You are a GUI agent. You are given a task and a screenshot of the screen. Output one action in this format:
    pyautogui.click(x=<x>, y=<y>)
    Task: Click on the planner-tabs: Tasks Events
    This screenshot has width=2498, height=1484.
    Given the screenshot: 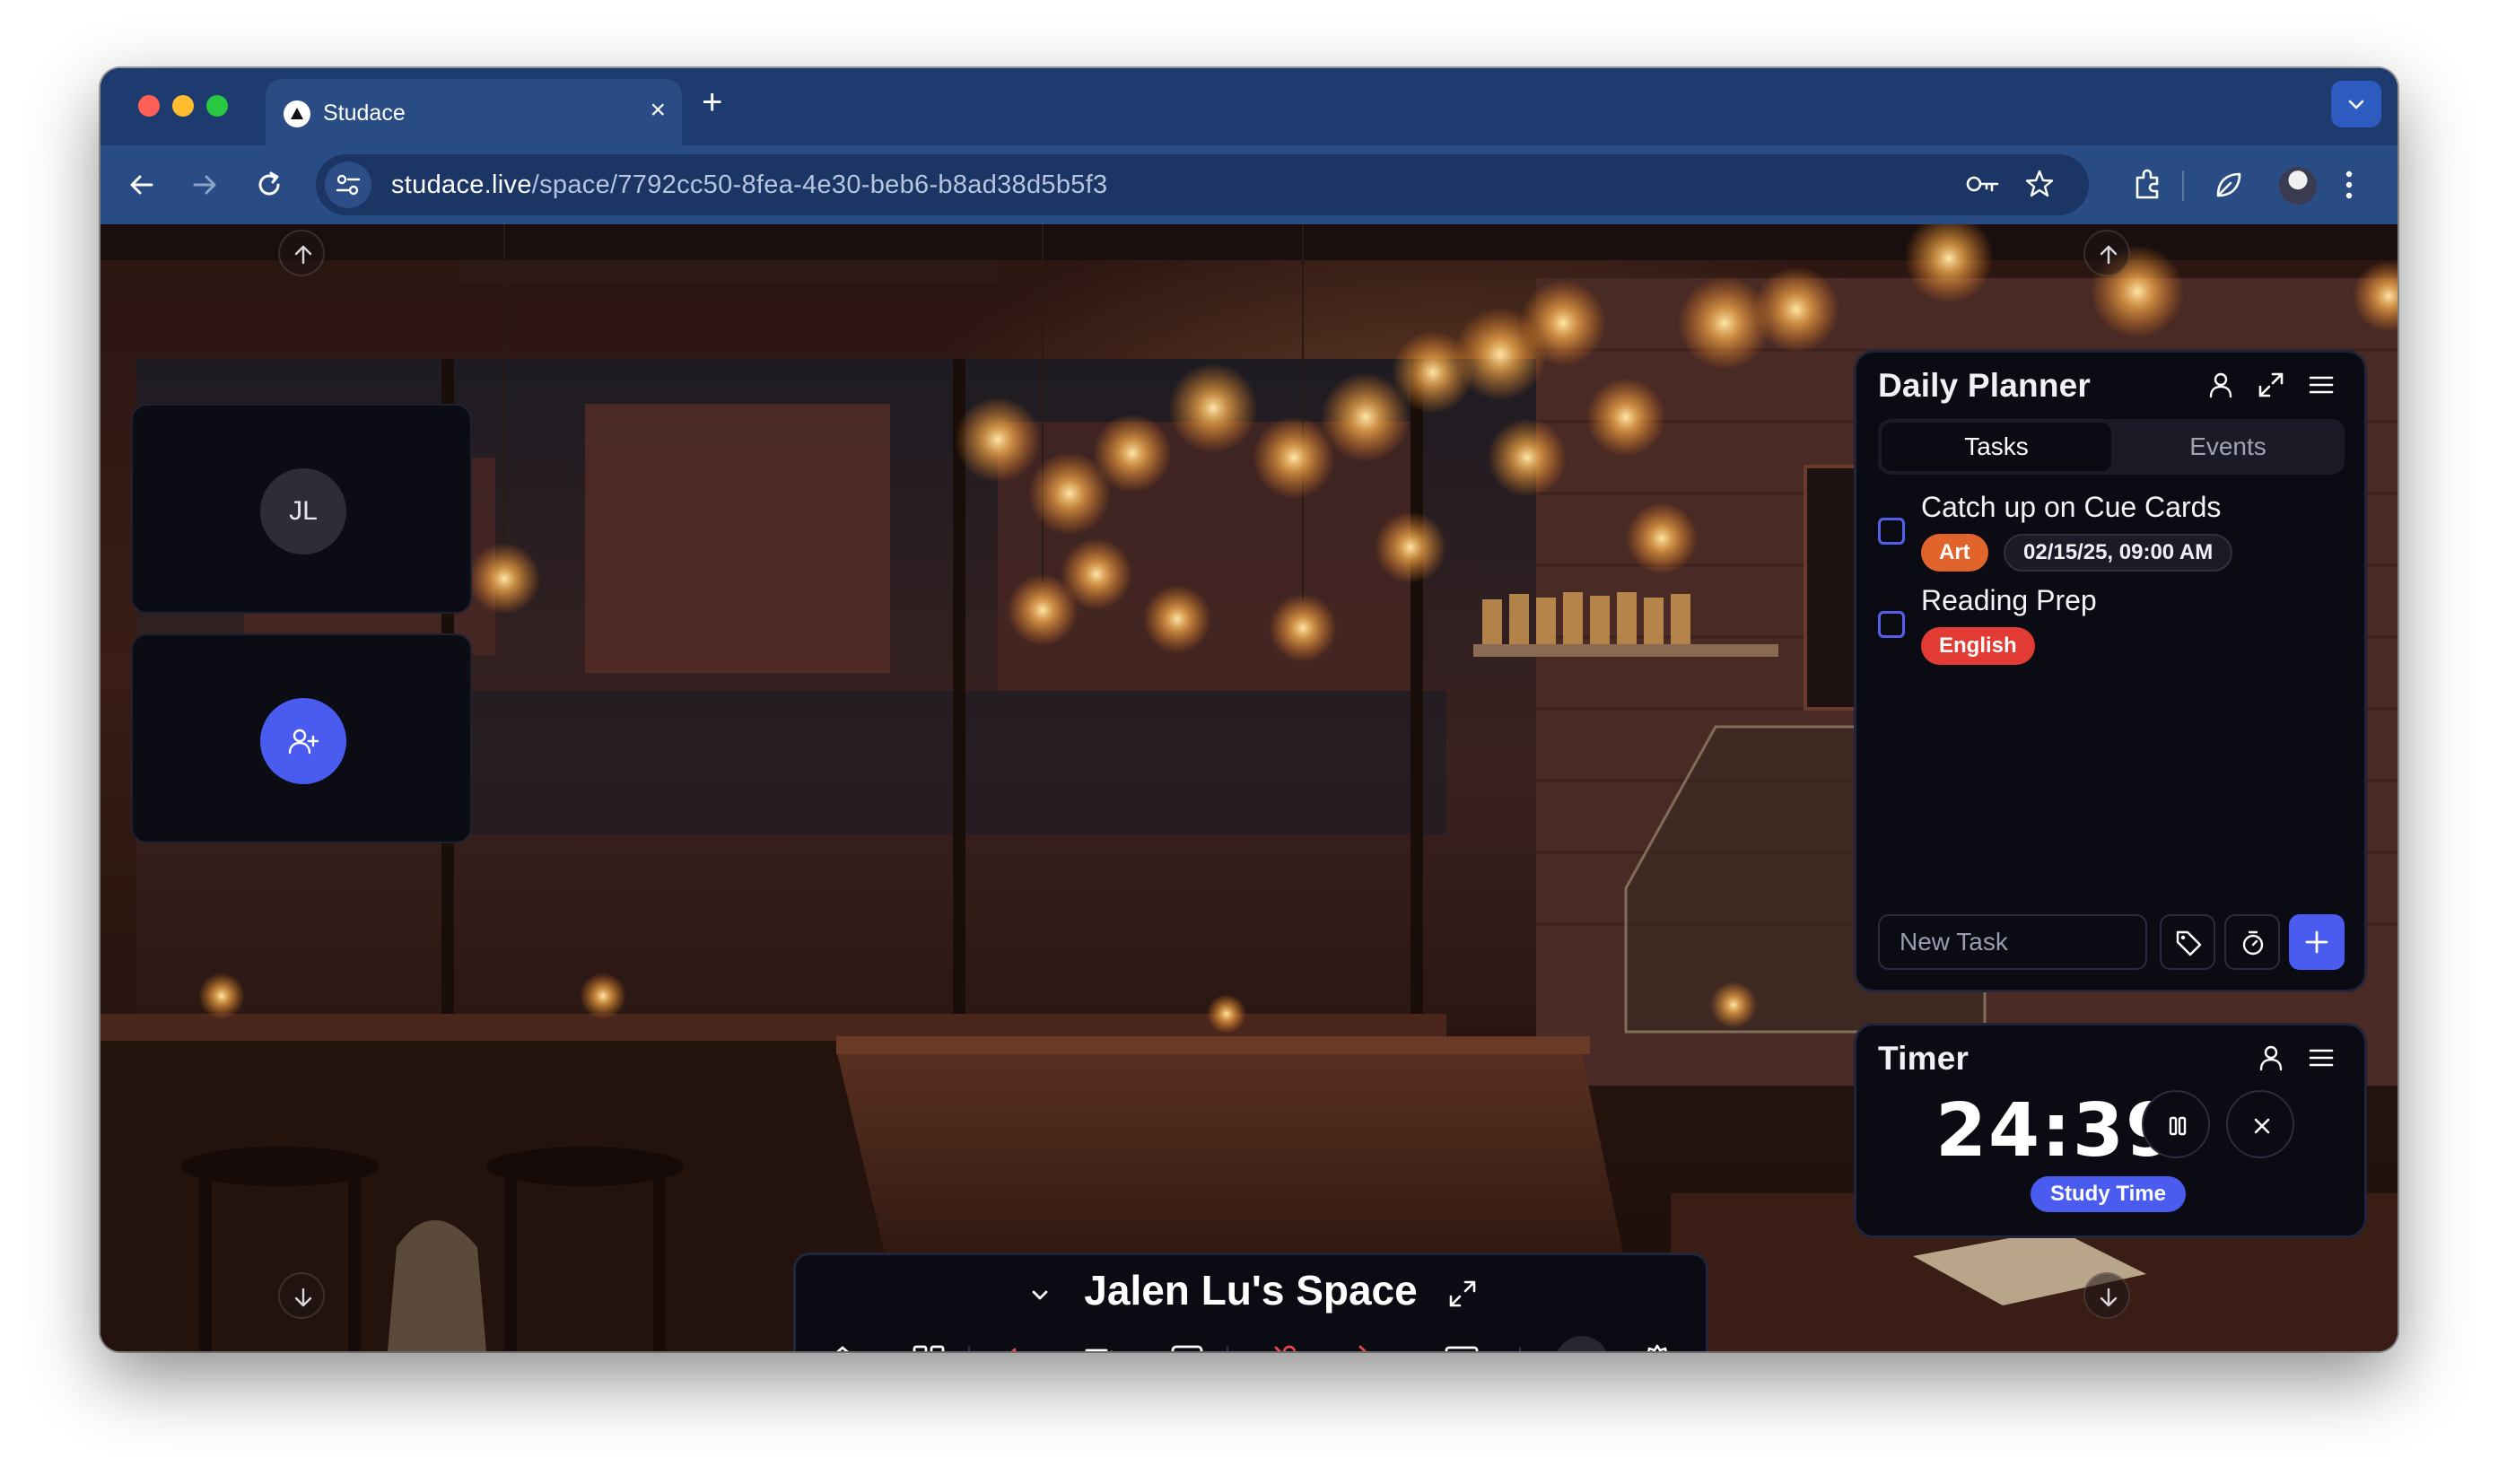 What is the action you would take?
    pyautogui.click(x=2112, y=447)
    